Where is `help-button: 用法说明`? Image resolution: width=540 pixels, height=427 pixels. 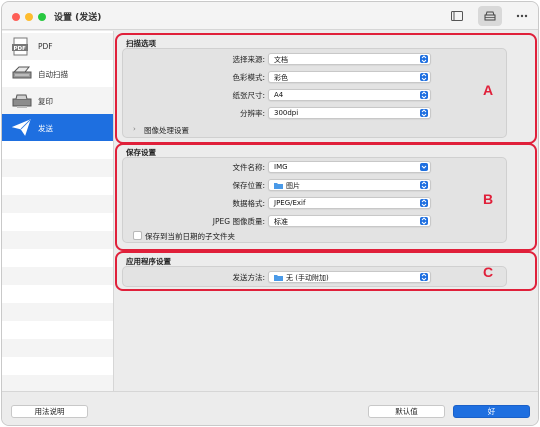 help-button: 用法说明 is located at coordinates (49, 411).